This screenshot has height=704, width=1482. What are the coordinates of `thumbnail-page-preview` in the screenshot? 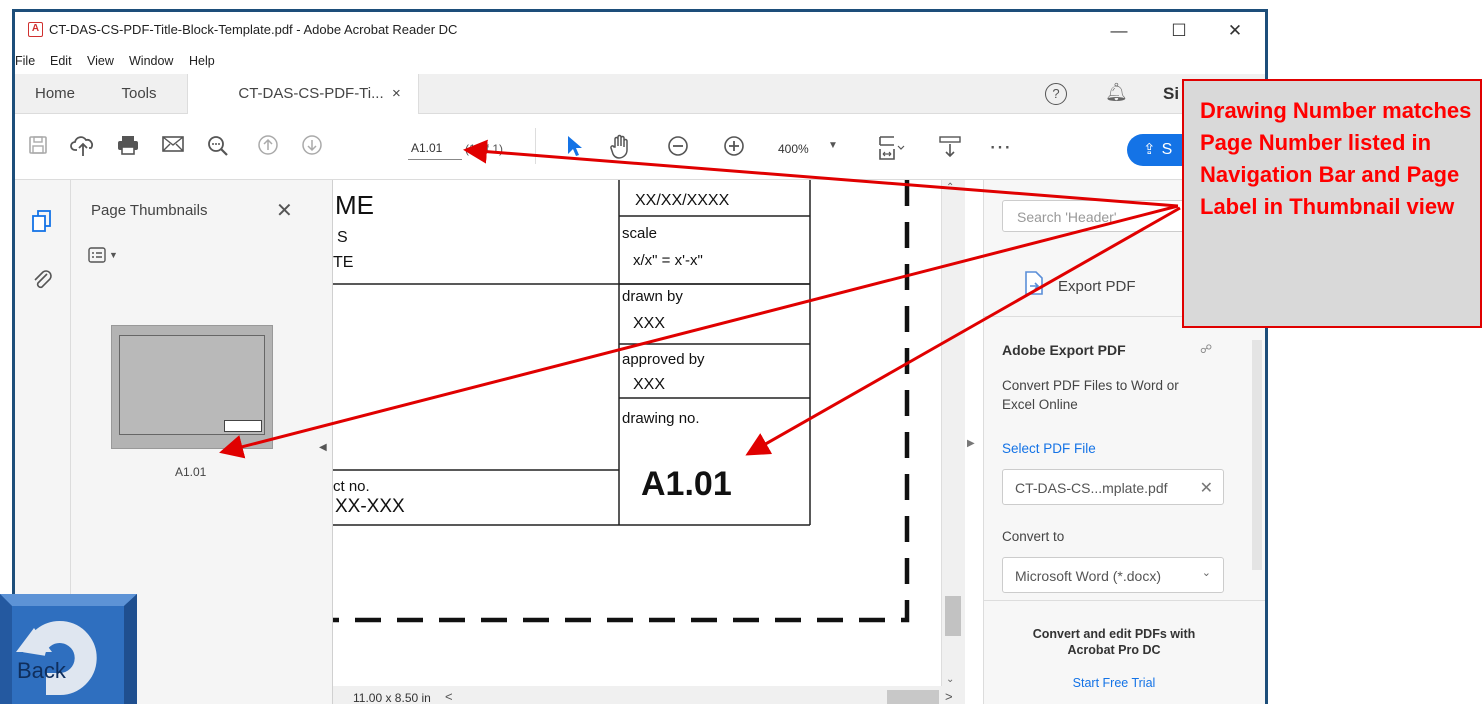 It's located at (192, 385).